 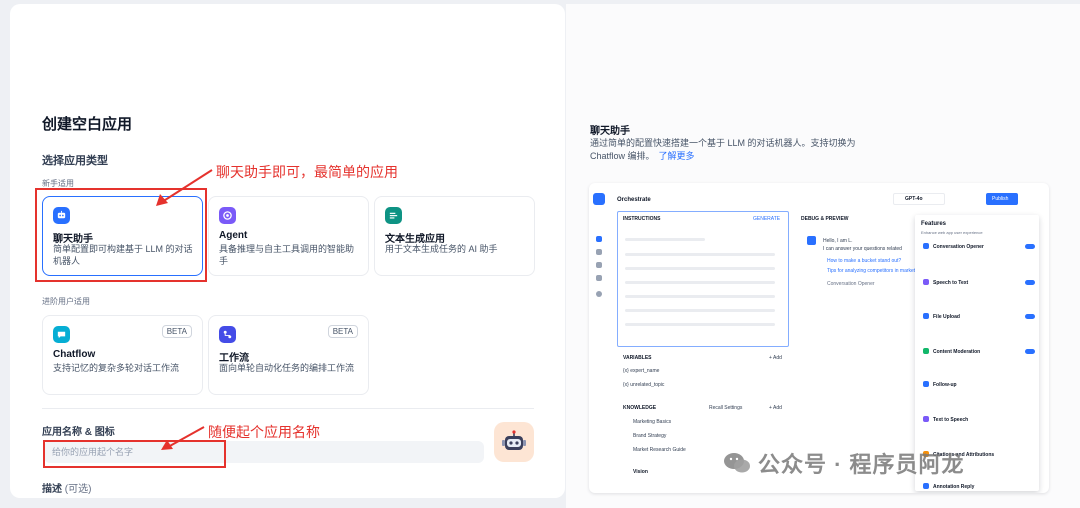 What do you see at coordinates (946, 317) in the screenshot?
I see `feature-name: File Upload` at bounding box center [946, 317].